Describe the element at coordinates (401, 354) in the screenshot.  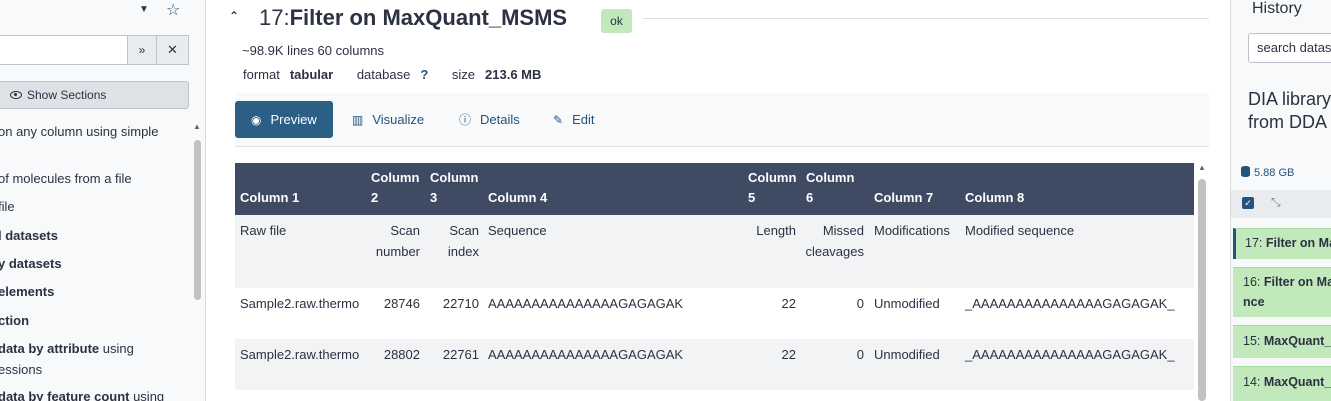
I see `table-cell: 28802` at that location.